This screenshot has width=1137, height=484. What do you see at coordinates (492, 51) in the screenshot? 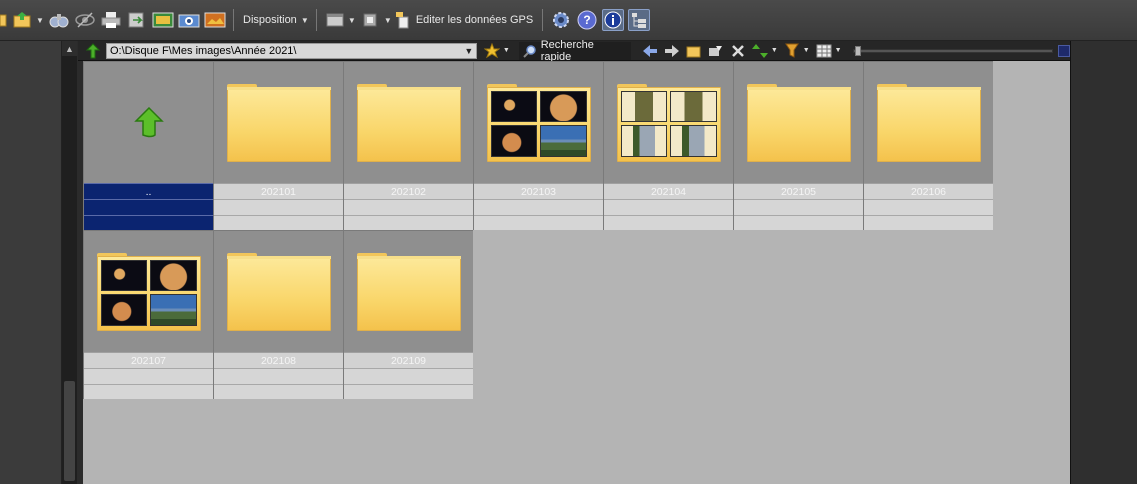
I see `favorites-star-icon` at bounding box center [492, 51].